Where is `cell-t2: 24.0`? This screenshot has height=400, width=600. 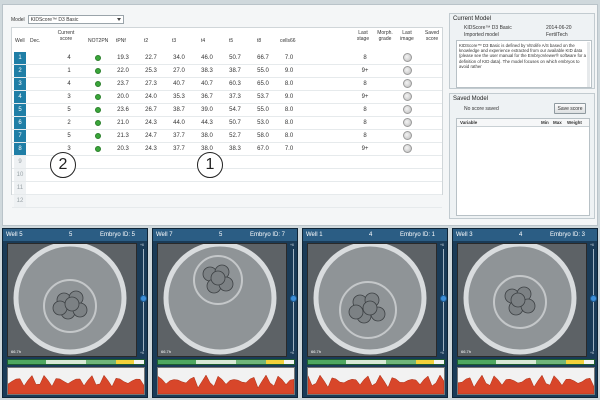 cell-t2: 24.0 is located at coordinates (151, 97).